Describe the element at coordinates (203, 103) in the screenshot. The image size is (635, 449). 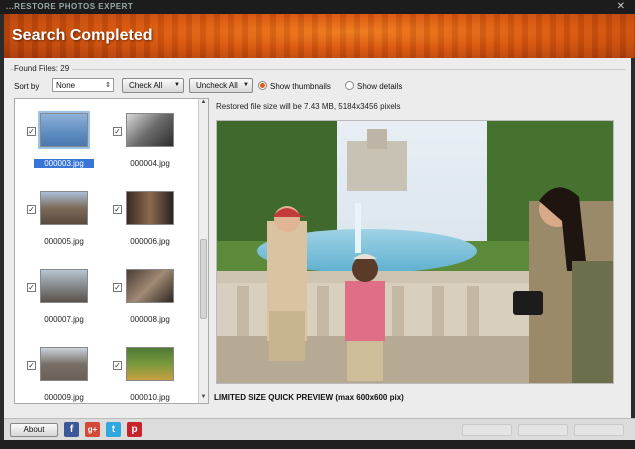
I see `scroll-up-icon: ▲` at that location.